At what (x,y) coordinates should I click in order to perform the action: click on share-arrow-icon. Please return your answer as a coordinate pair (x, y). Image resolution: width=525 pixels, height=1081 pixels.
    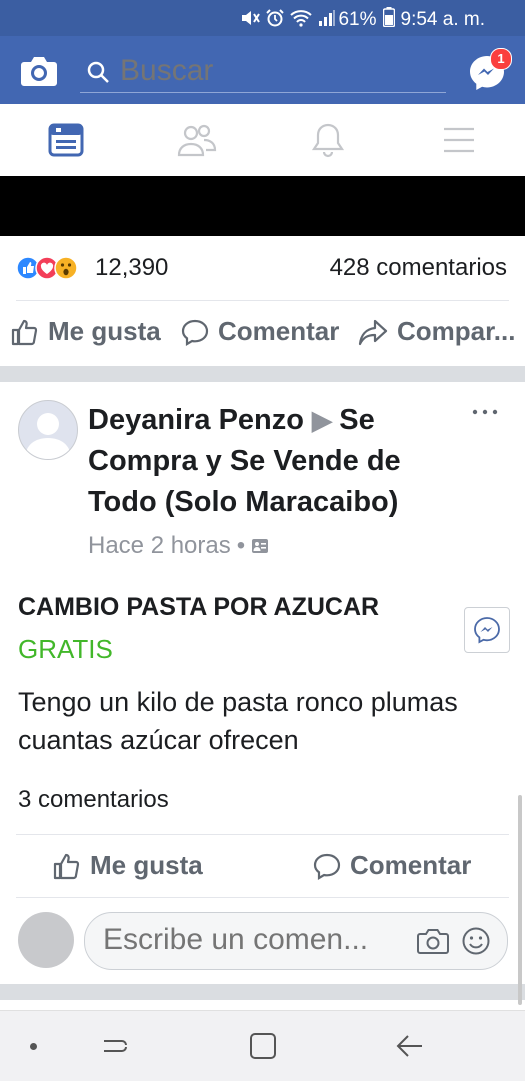
    Looking at the image, I should click on (373, 332).